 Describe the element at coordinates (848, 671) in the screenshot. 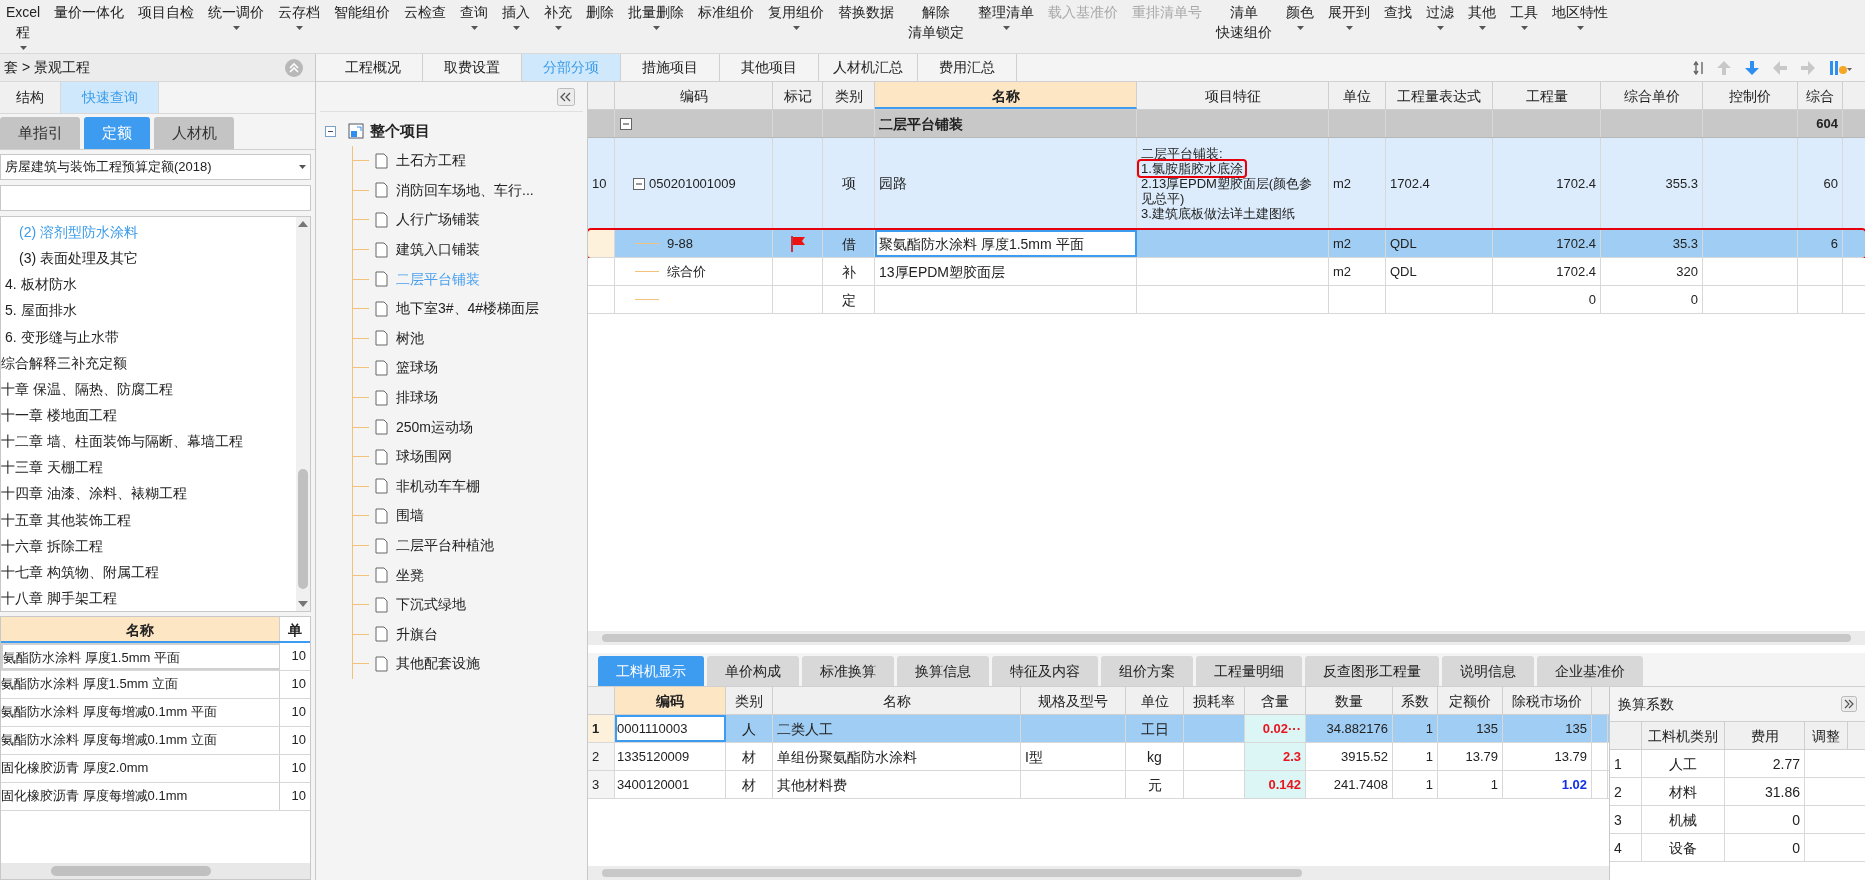

I see `detail-tab: 标准换算` at that location.